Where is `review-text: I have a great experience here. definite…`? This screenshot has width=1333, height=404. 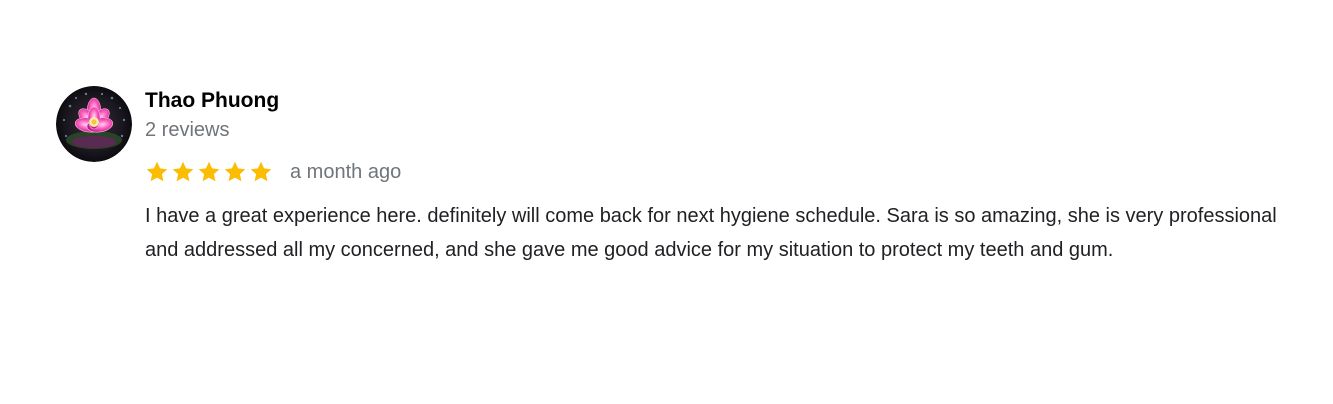 review-text: I have a great experience here. definite… is located at coordinates (711, 233).